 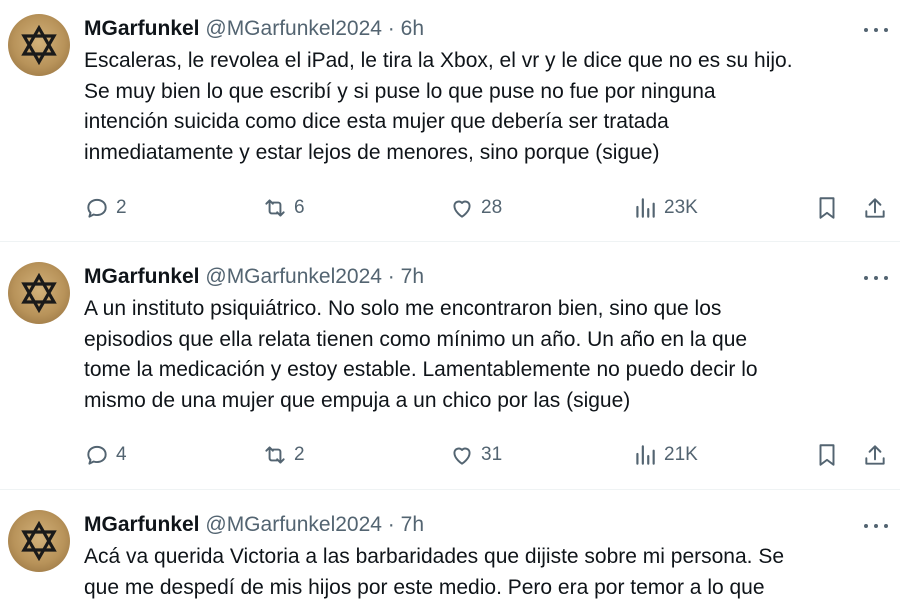 What do you see at coordinates (121, 454) in the screenshot?
I see `reply-count: 4` at bounding box center [121, 454].